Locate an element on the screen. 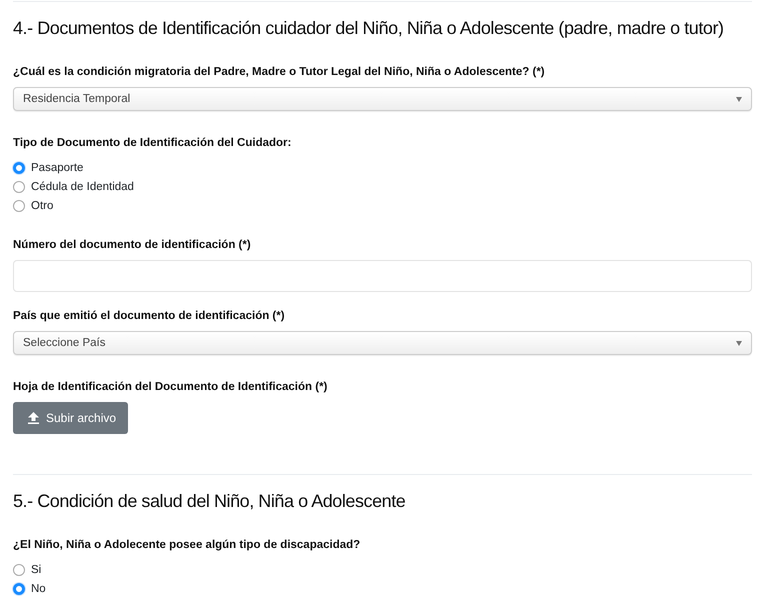  field-label: Número del documento de identificación (*) is located at coordinates (132, 245).